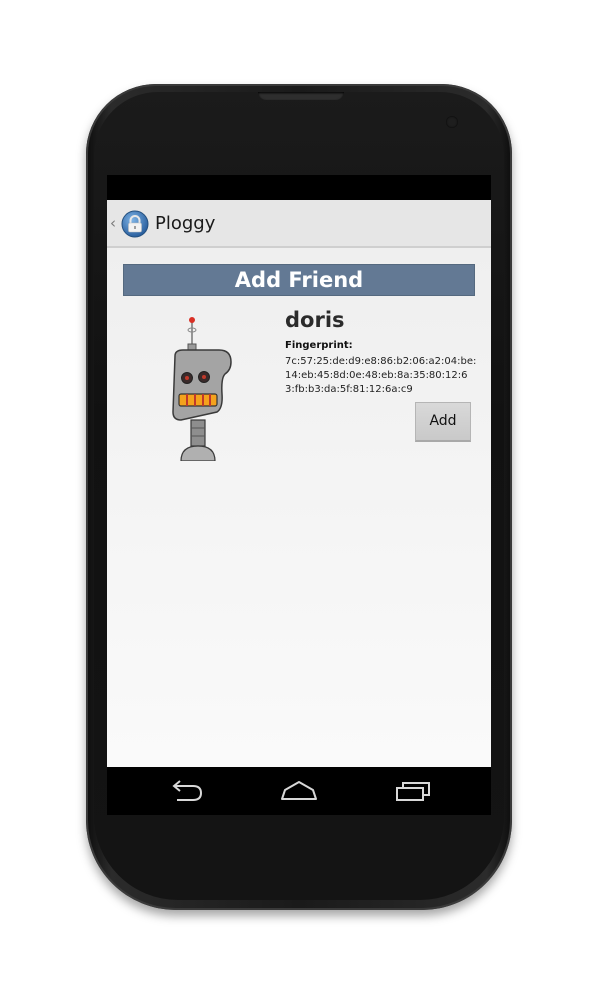  I want to click on fingerprint-label: Fingerprint:, so click(319, 345).